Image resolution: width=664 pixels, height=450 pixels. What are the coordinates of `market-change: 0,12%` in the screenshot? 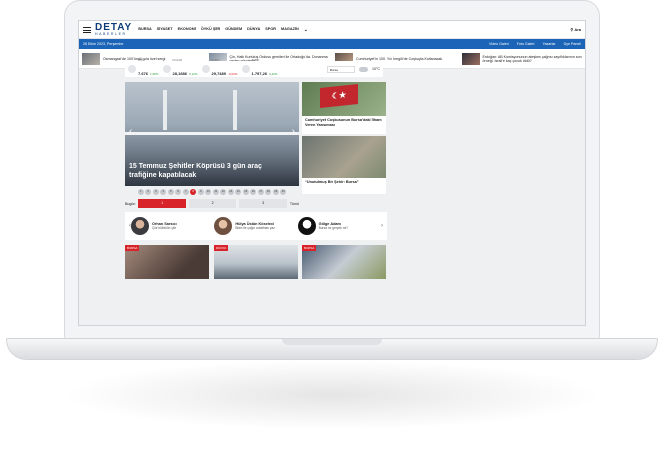 It's located at (193, 74).